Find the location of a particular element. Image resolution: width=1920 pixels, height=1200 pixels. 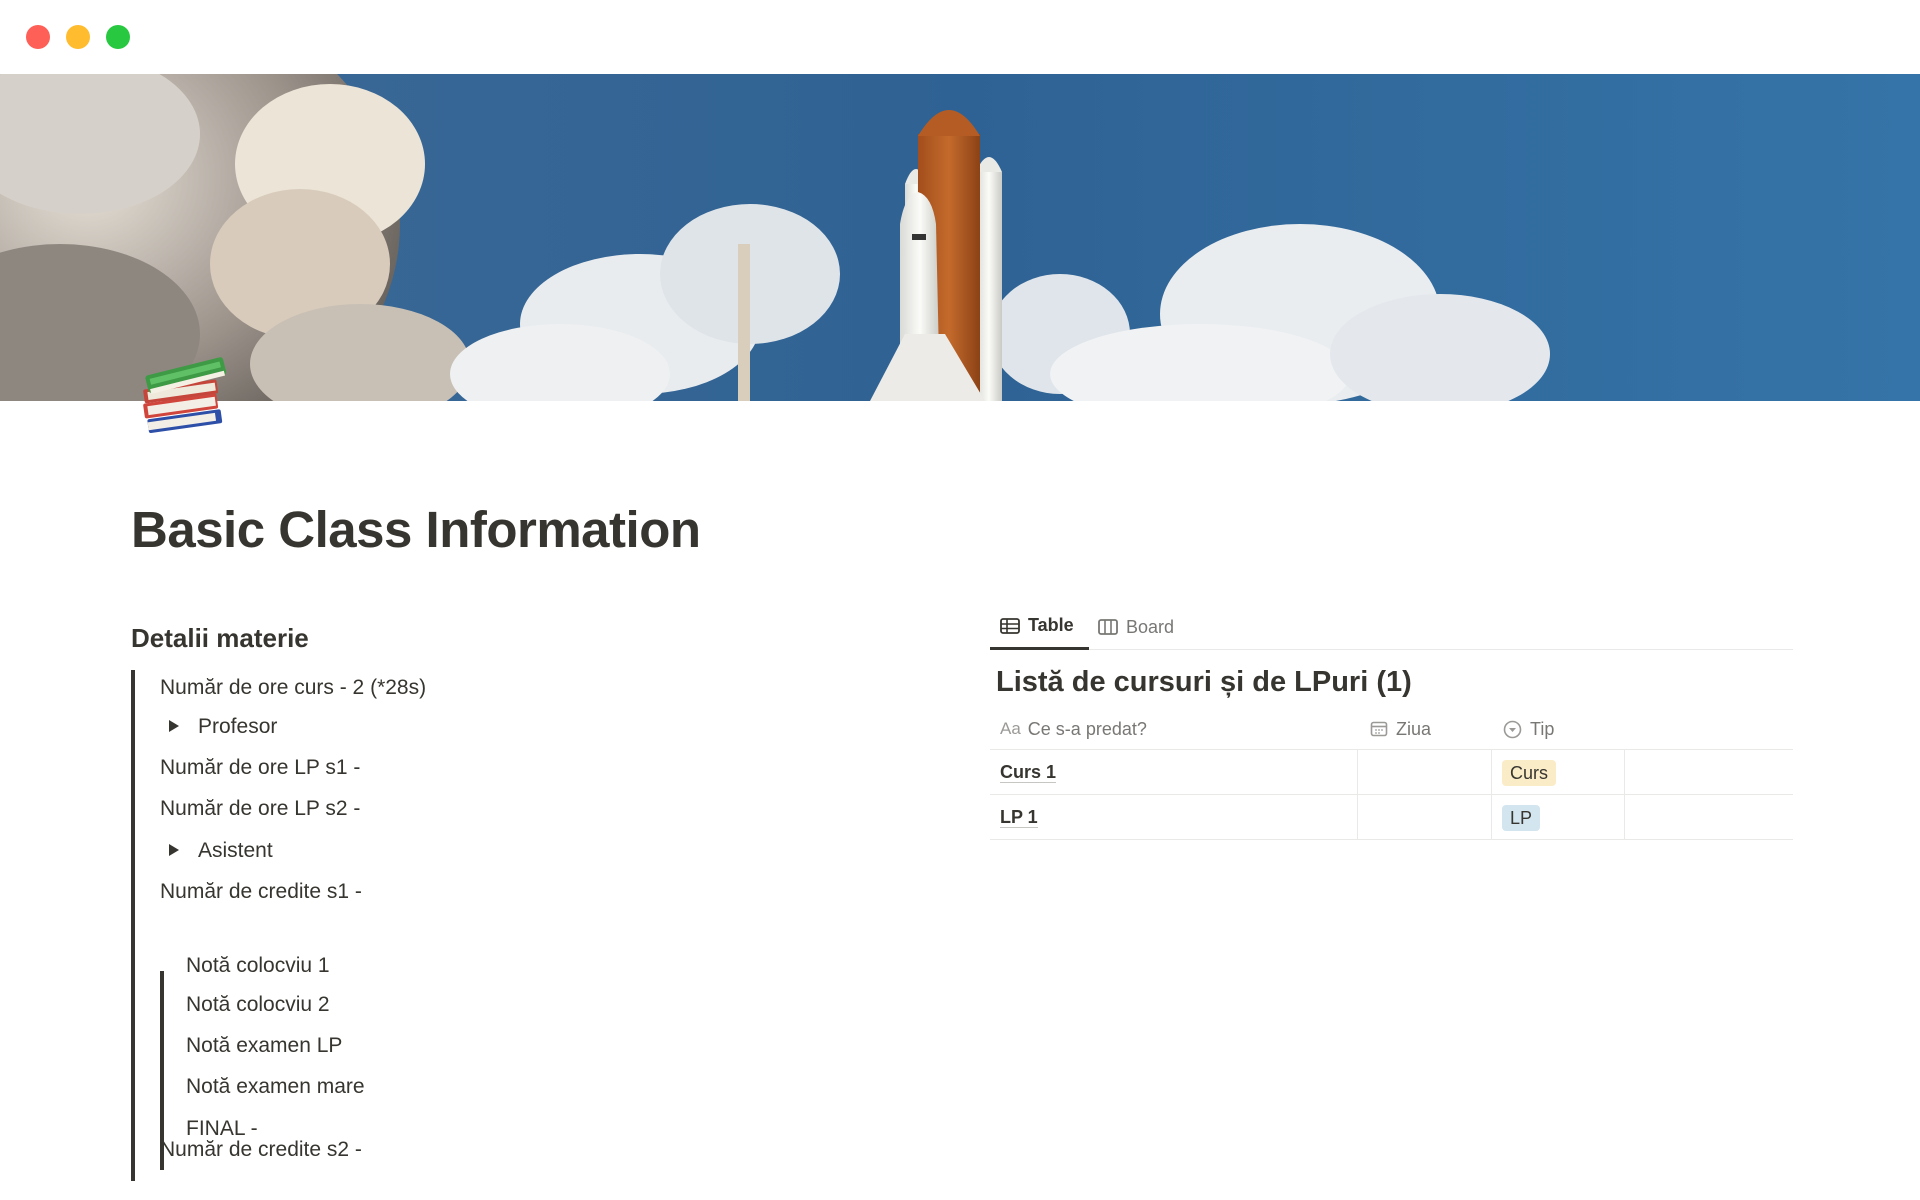

page-title: Basic Class Information is located at coordinates (416, 529).